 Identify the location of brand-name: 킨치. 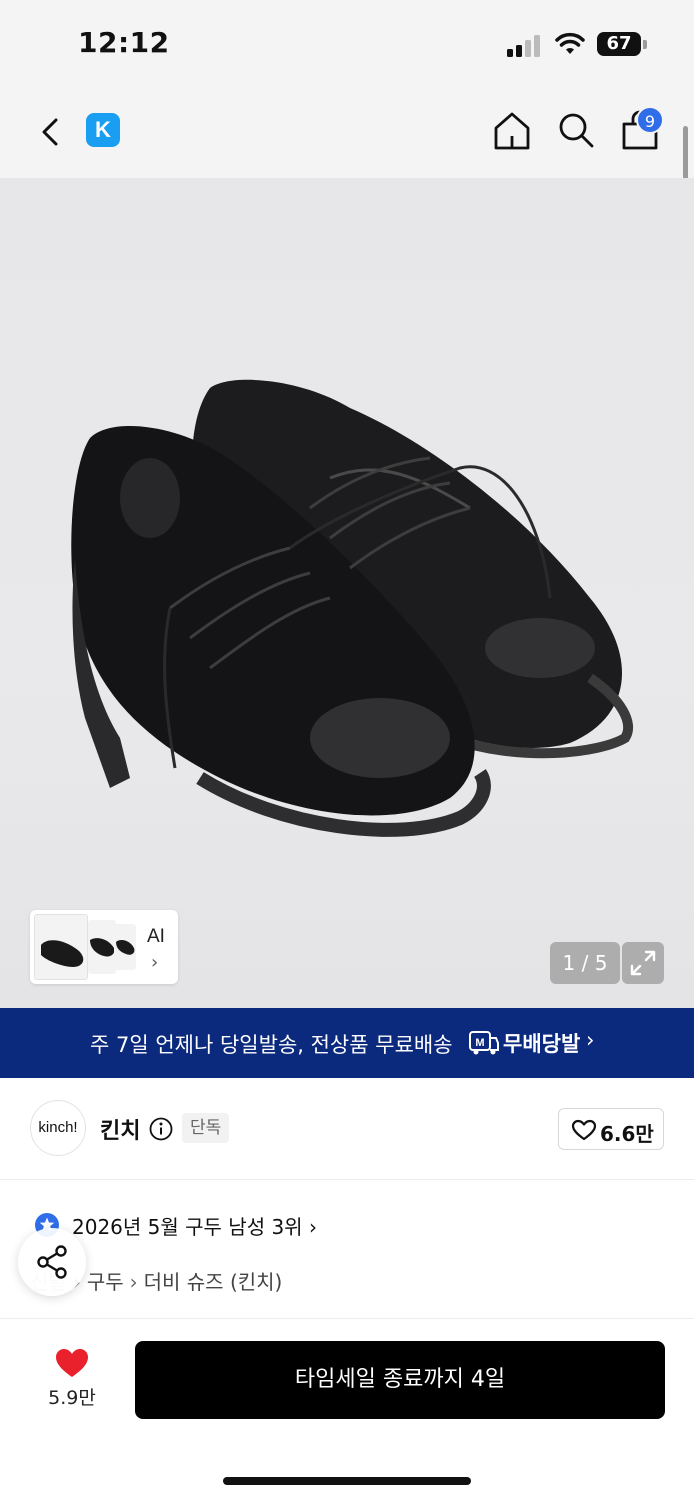
(120, 1129).